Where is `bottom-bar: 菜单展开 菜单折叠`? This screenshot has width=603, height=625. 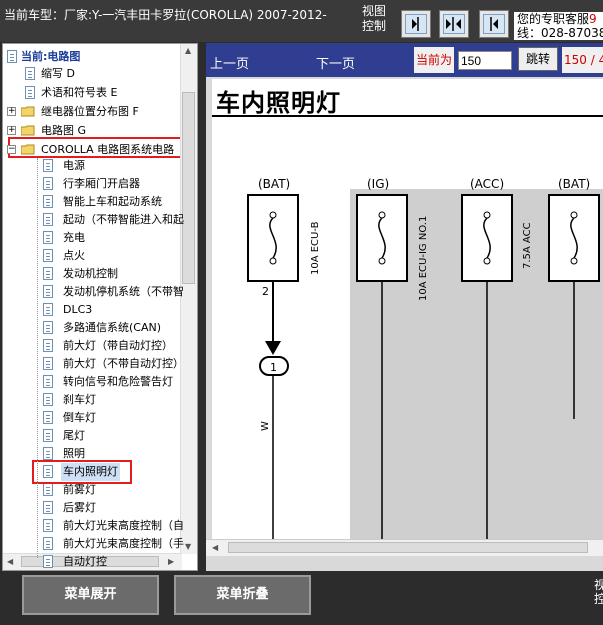 bottom-bar: 菜单展开 菜单折叠 is located at coordinates (301, 598).